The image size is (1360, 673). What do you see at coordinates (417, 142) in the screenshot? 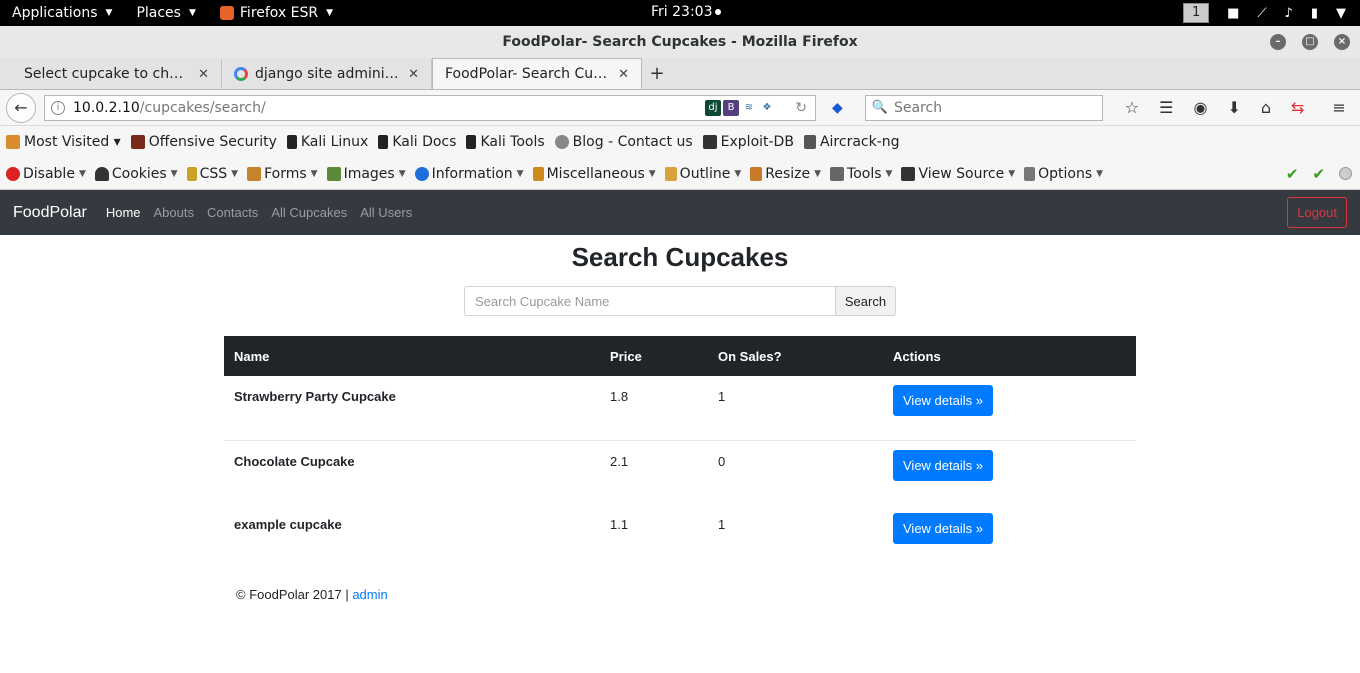
I see `bookmark-kali-docs: Kali Docs` at bounding box center [417, 142].